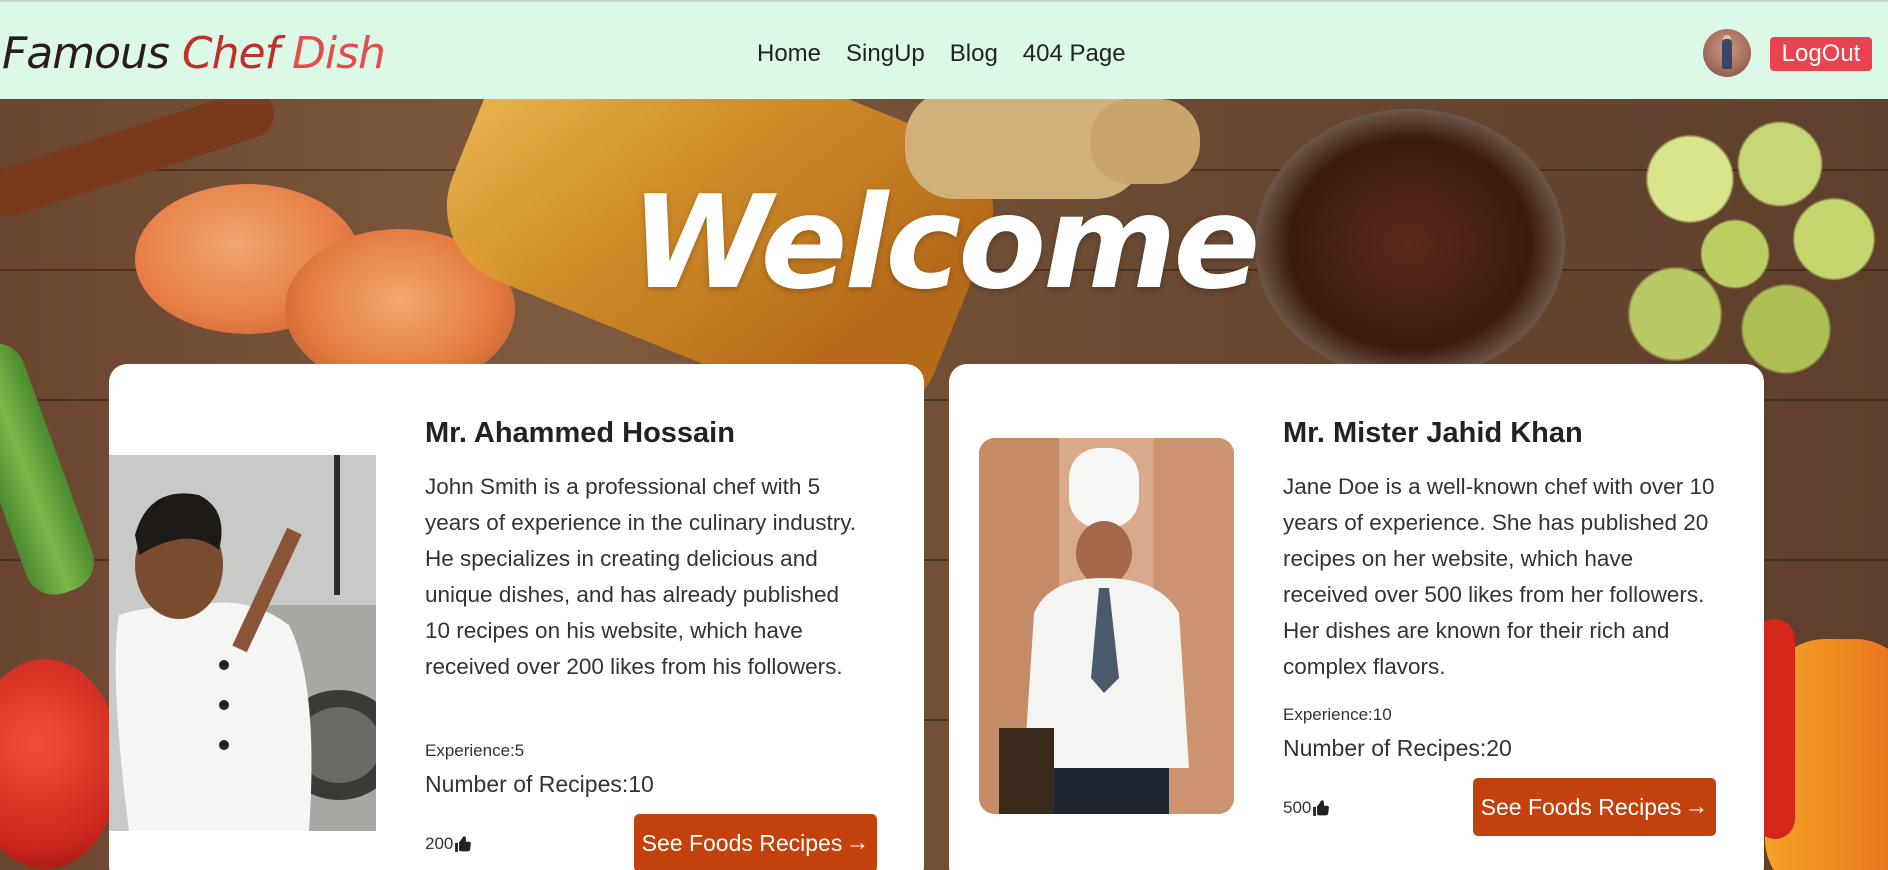 The width and height of the screenshot is (1888, 870). Describe the element at coordinates (1074, 54) in the screenshot. I see `nav-link-404: 404 Page` at that location.